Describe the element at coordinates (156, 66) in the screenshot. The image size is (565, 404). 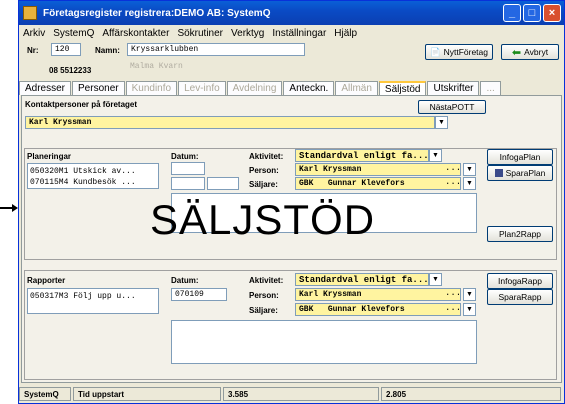
I see `alt-name-text: Malma Kvarn` at that location.